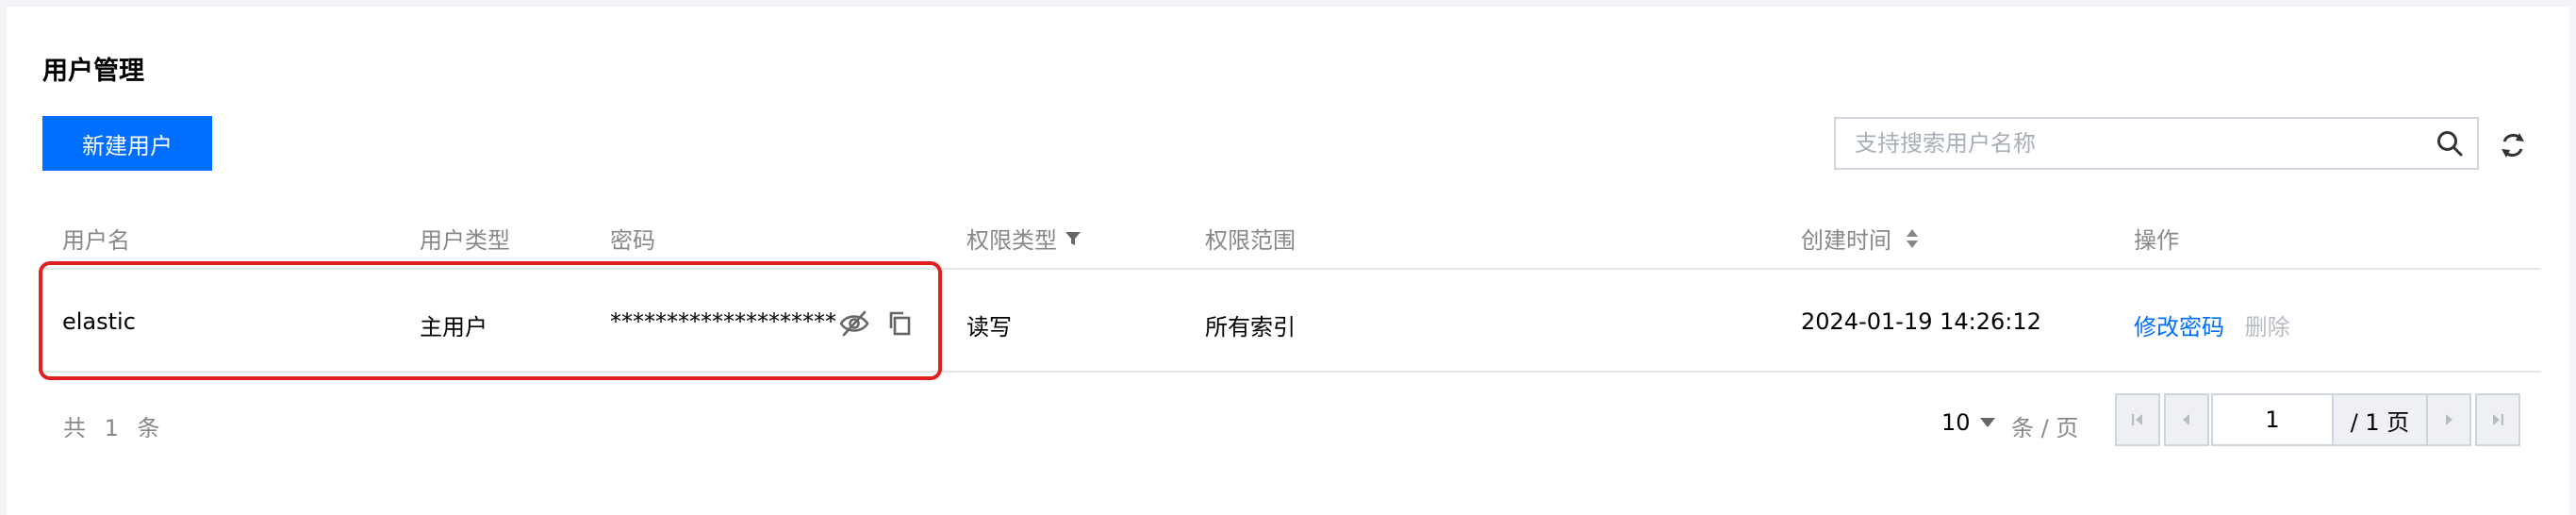 This screenshot has height=515, width=2576. I want to click on chevron-down-icon, so click(1987, 422).